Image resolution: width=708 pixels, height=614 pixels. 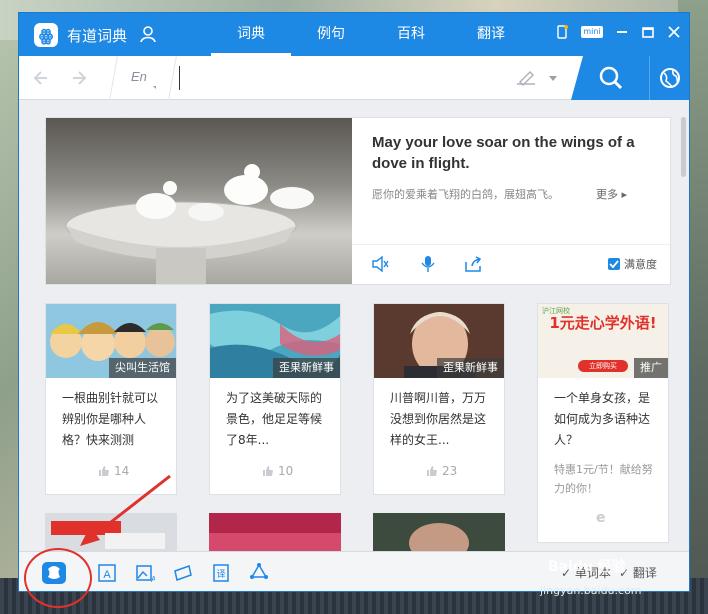 What do you see at coordinates (154, 87) in the screenshot?
I see `language-caret-icon` at bounding box center [154, 87].